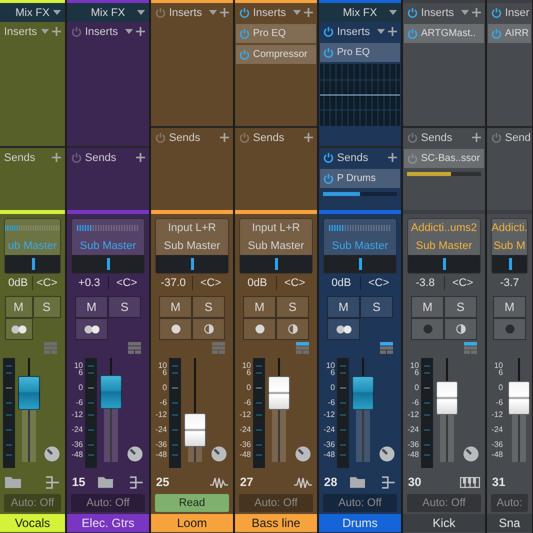 This screenshot has height=533, width=533. I want to click on mix-fx-selector: Mix FX, so click(32, 12).